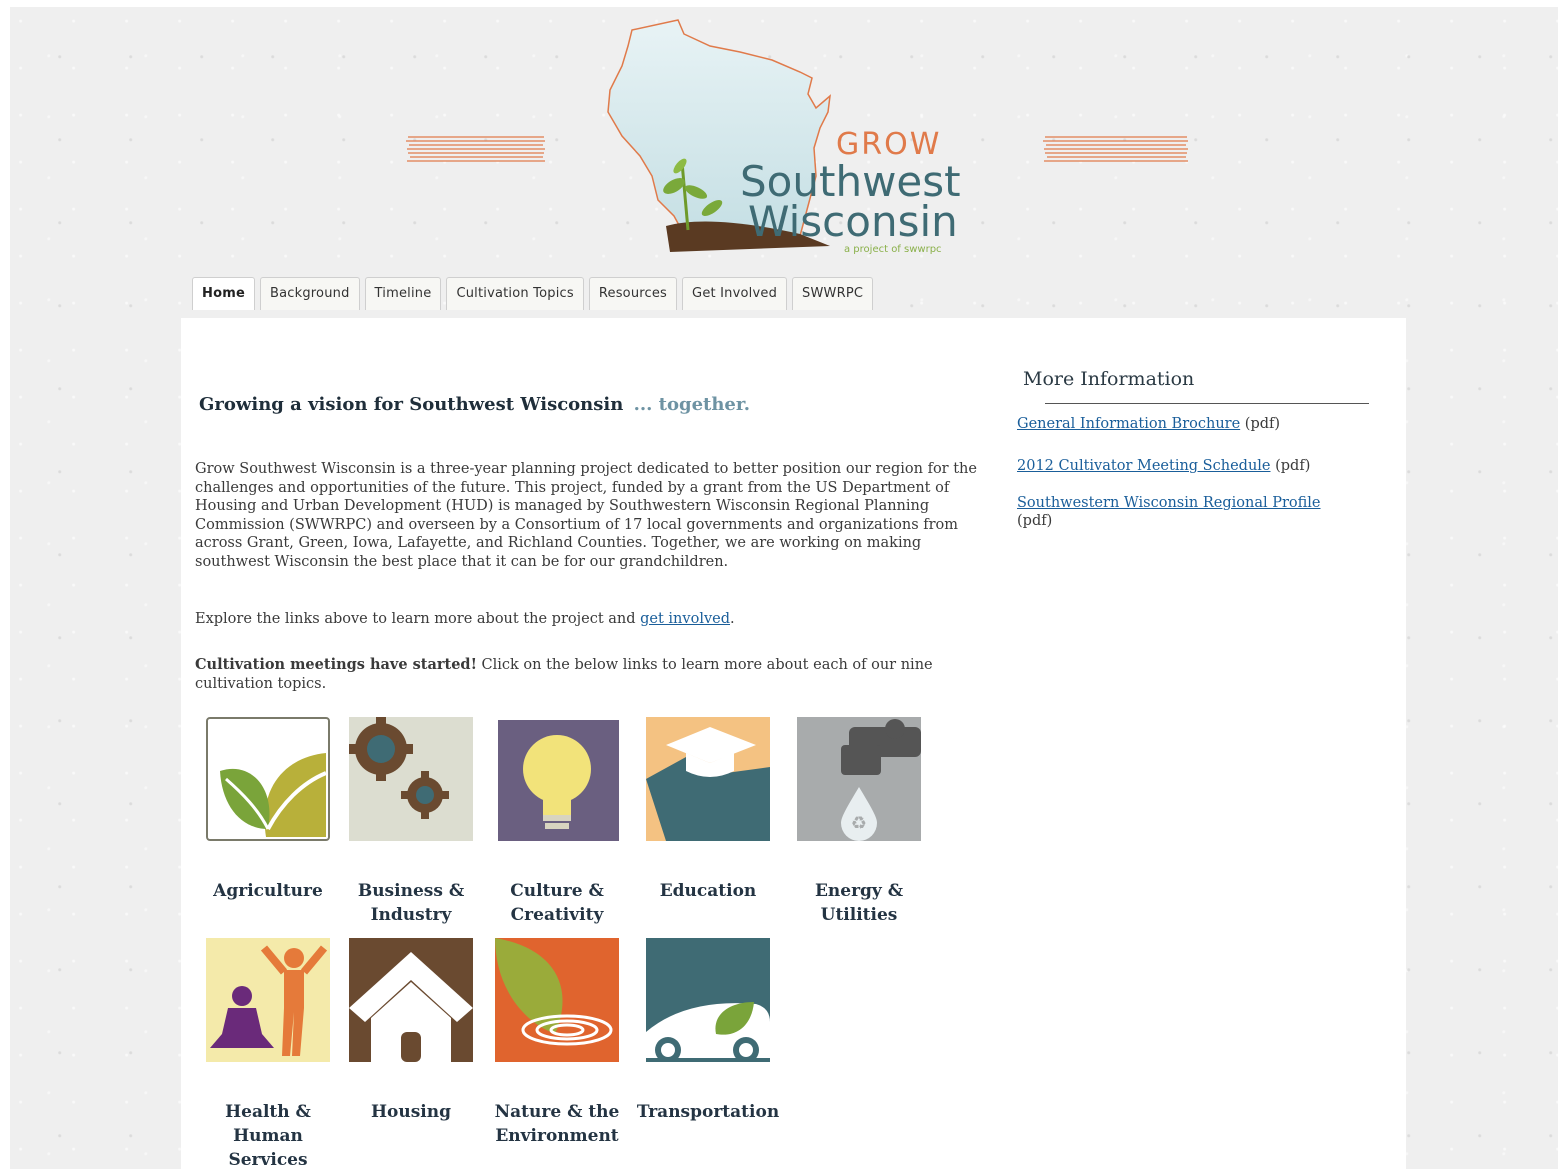 This screenshot has width=1558, height=1172. I want to click on sidebar-item: General Information Brochure (pdf), so click(1192, 424).